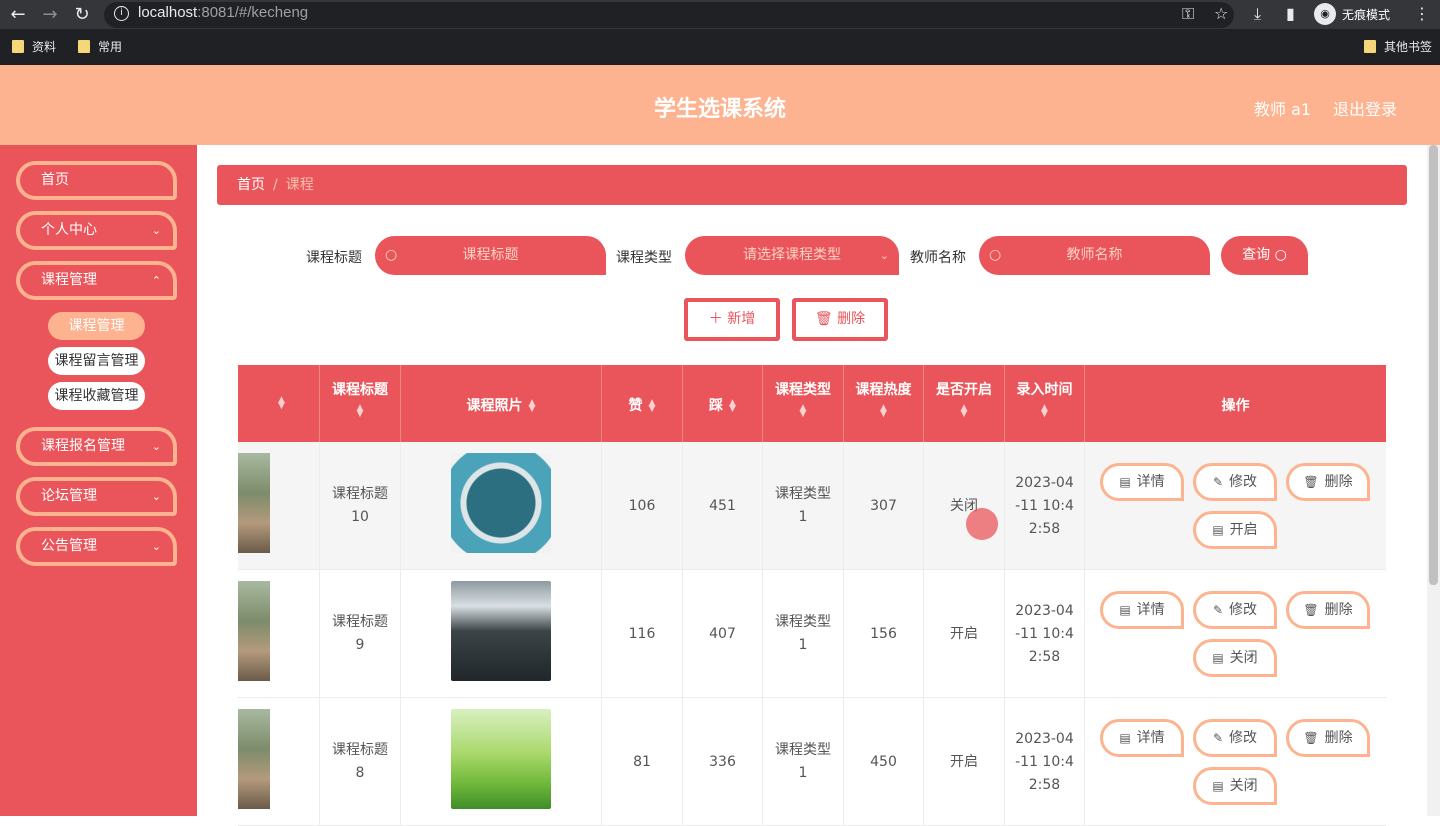 Image resolution: width=1440 pixels, height=826 pixels. Describe the element at coordinates (642, 634) in the screenshot. I see `table-cell-likes: 116` at that location.